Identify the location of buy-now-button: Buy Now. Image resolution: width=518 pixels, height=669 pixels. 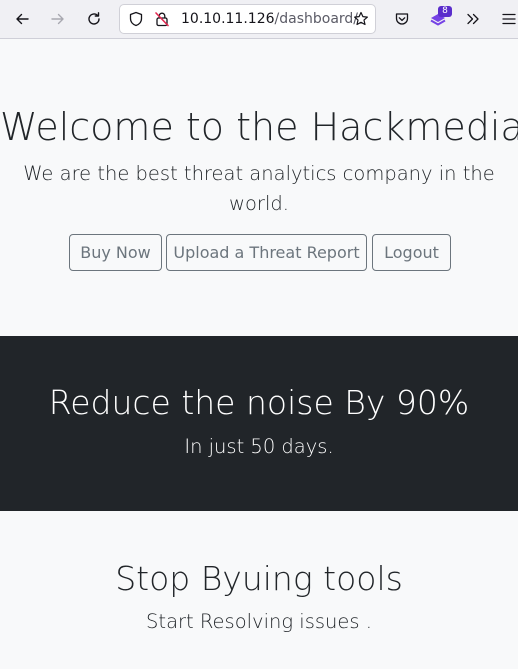
(115, 252).